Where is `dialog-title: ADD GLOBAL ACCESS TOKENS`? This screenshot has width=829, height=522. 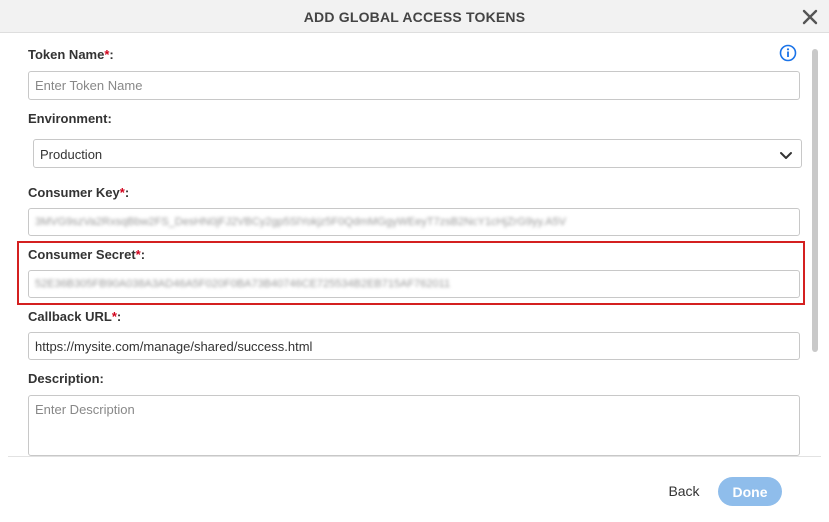 dialog-title: ADD GLOBAL ACCESS TOKENS is located at coordinates (414, 17).